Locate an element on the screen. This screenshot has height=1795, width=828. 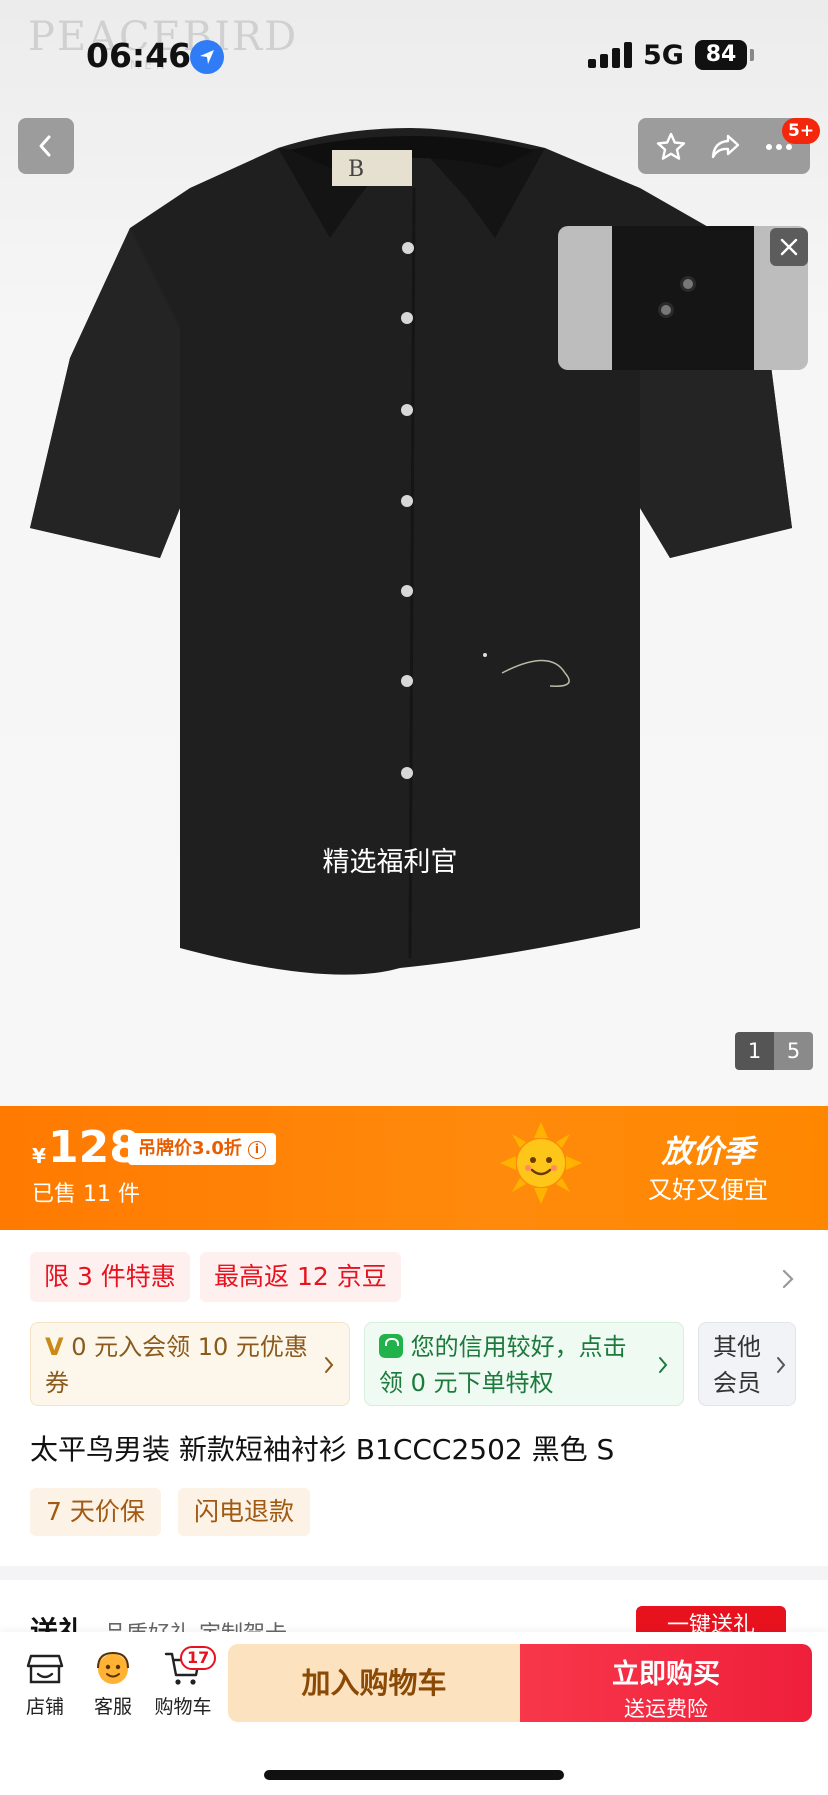
membership-coupon-card: V 0 元入会领 10 元优惠券 is located at coordinates (190, 1364).